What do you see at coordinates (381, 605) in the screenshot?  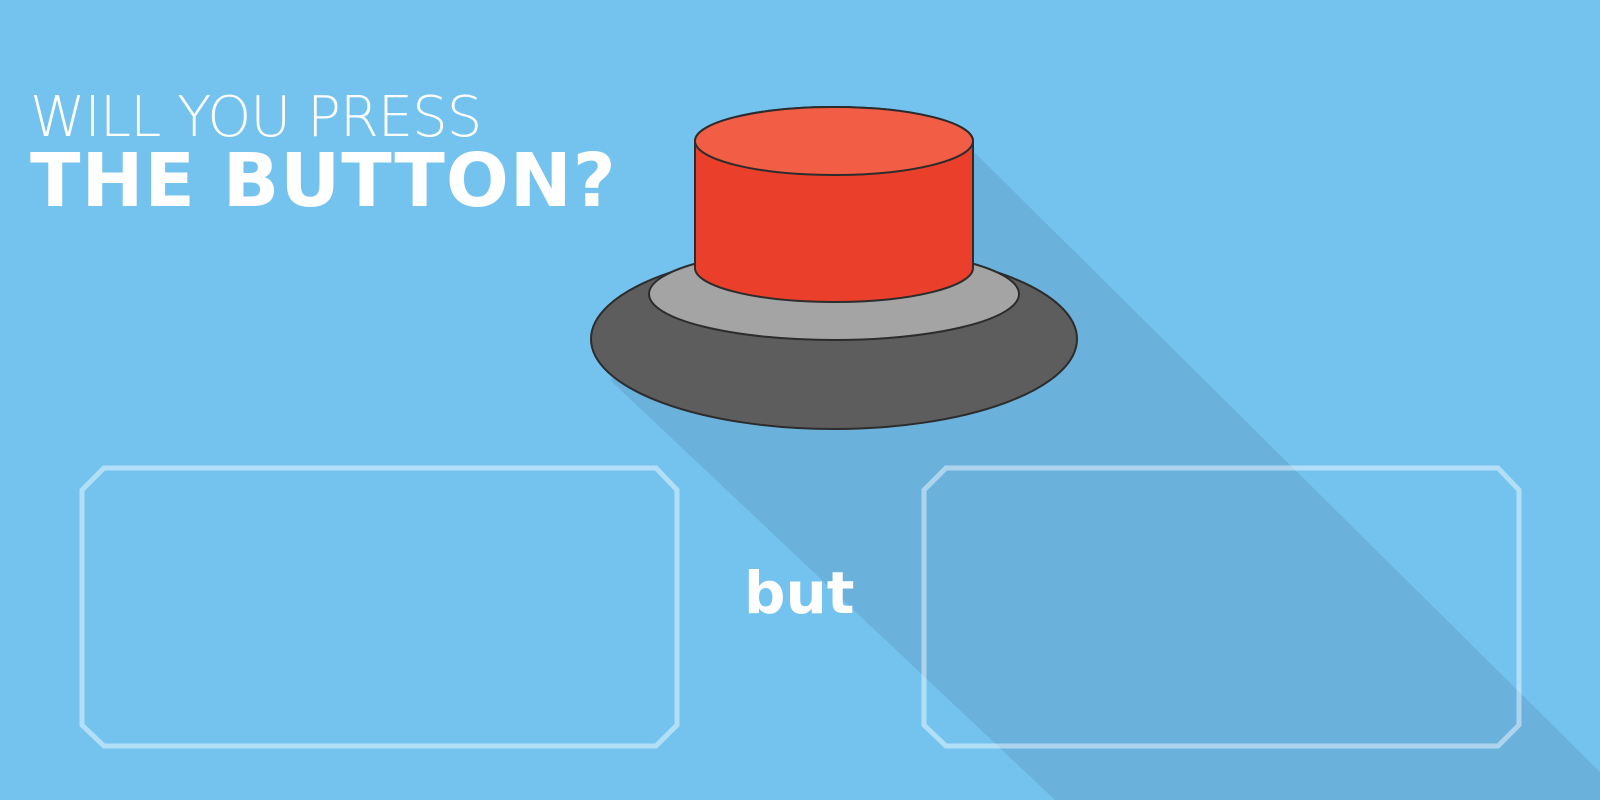 I see `option-left` at bounding box center [381, 605].